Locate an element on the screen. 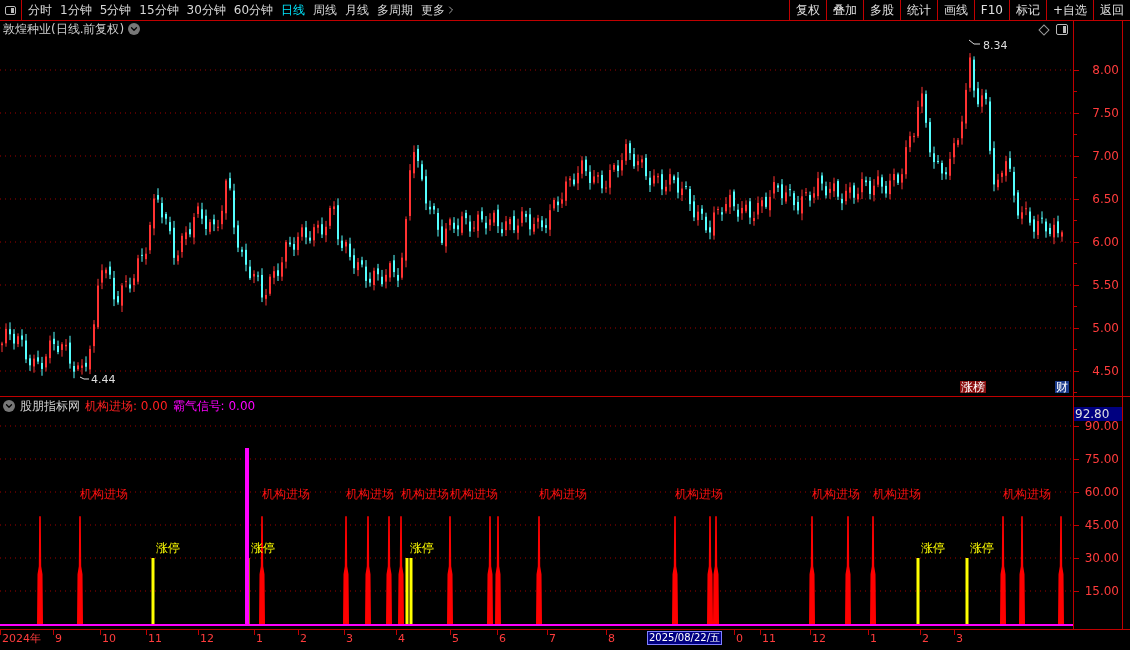 The height and width of the screenshot is (650, 1130). indicator-axis-label: 75.00 is located at coordinates (1101, 459).